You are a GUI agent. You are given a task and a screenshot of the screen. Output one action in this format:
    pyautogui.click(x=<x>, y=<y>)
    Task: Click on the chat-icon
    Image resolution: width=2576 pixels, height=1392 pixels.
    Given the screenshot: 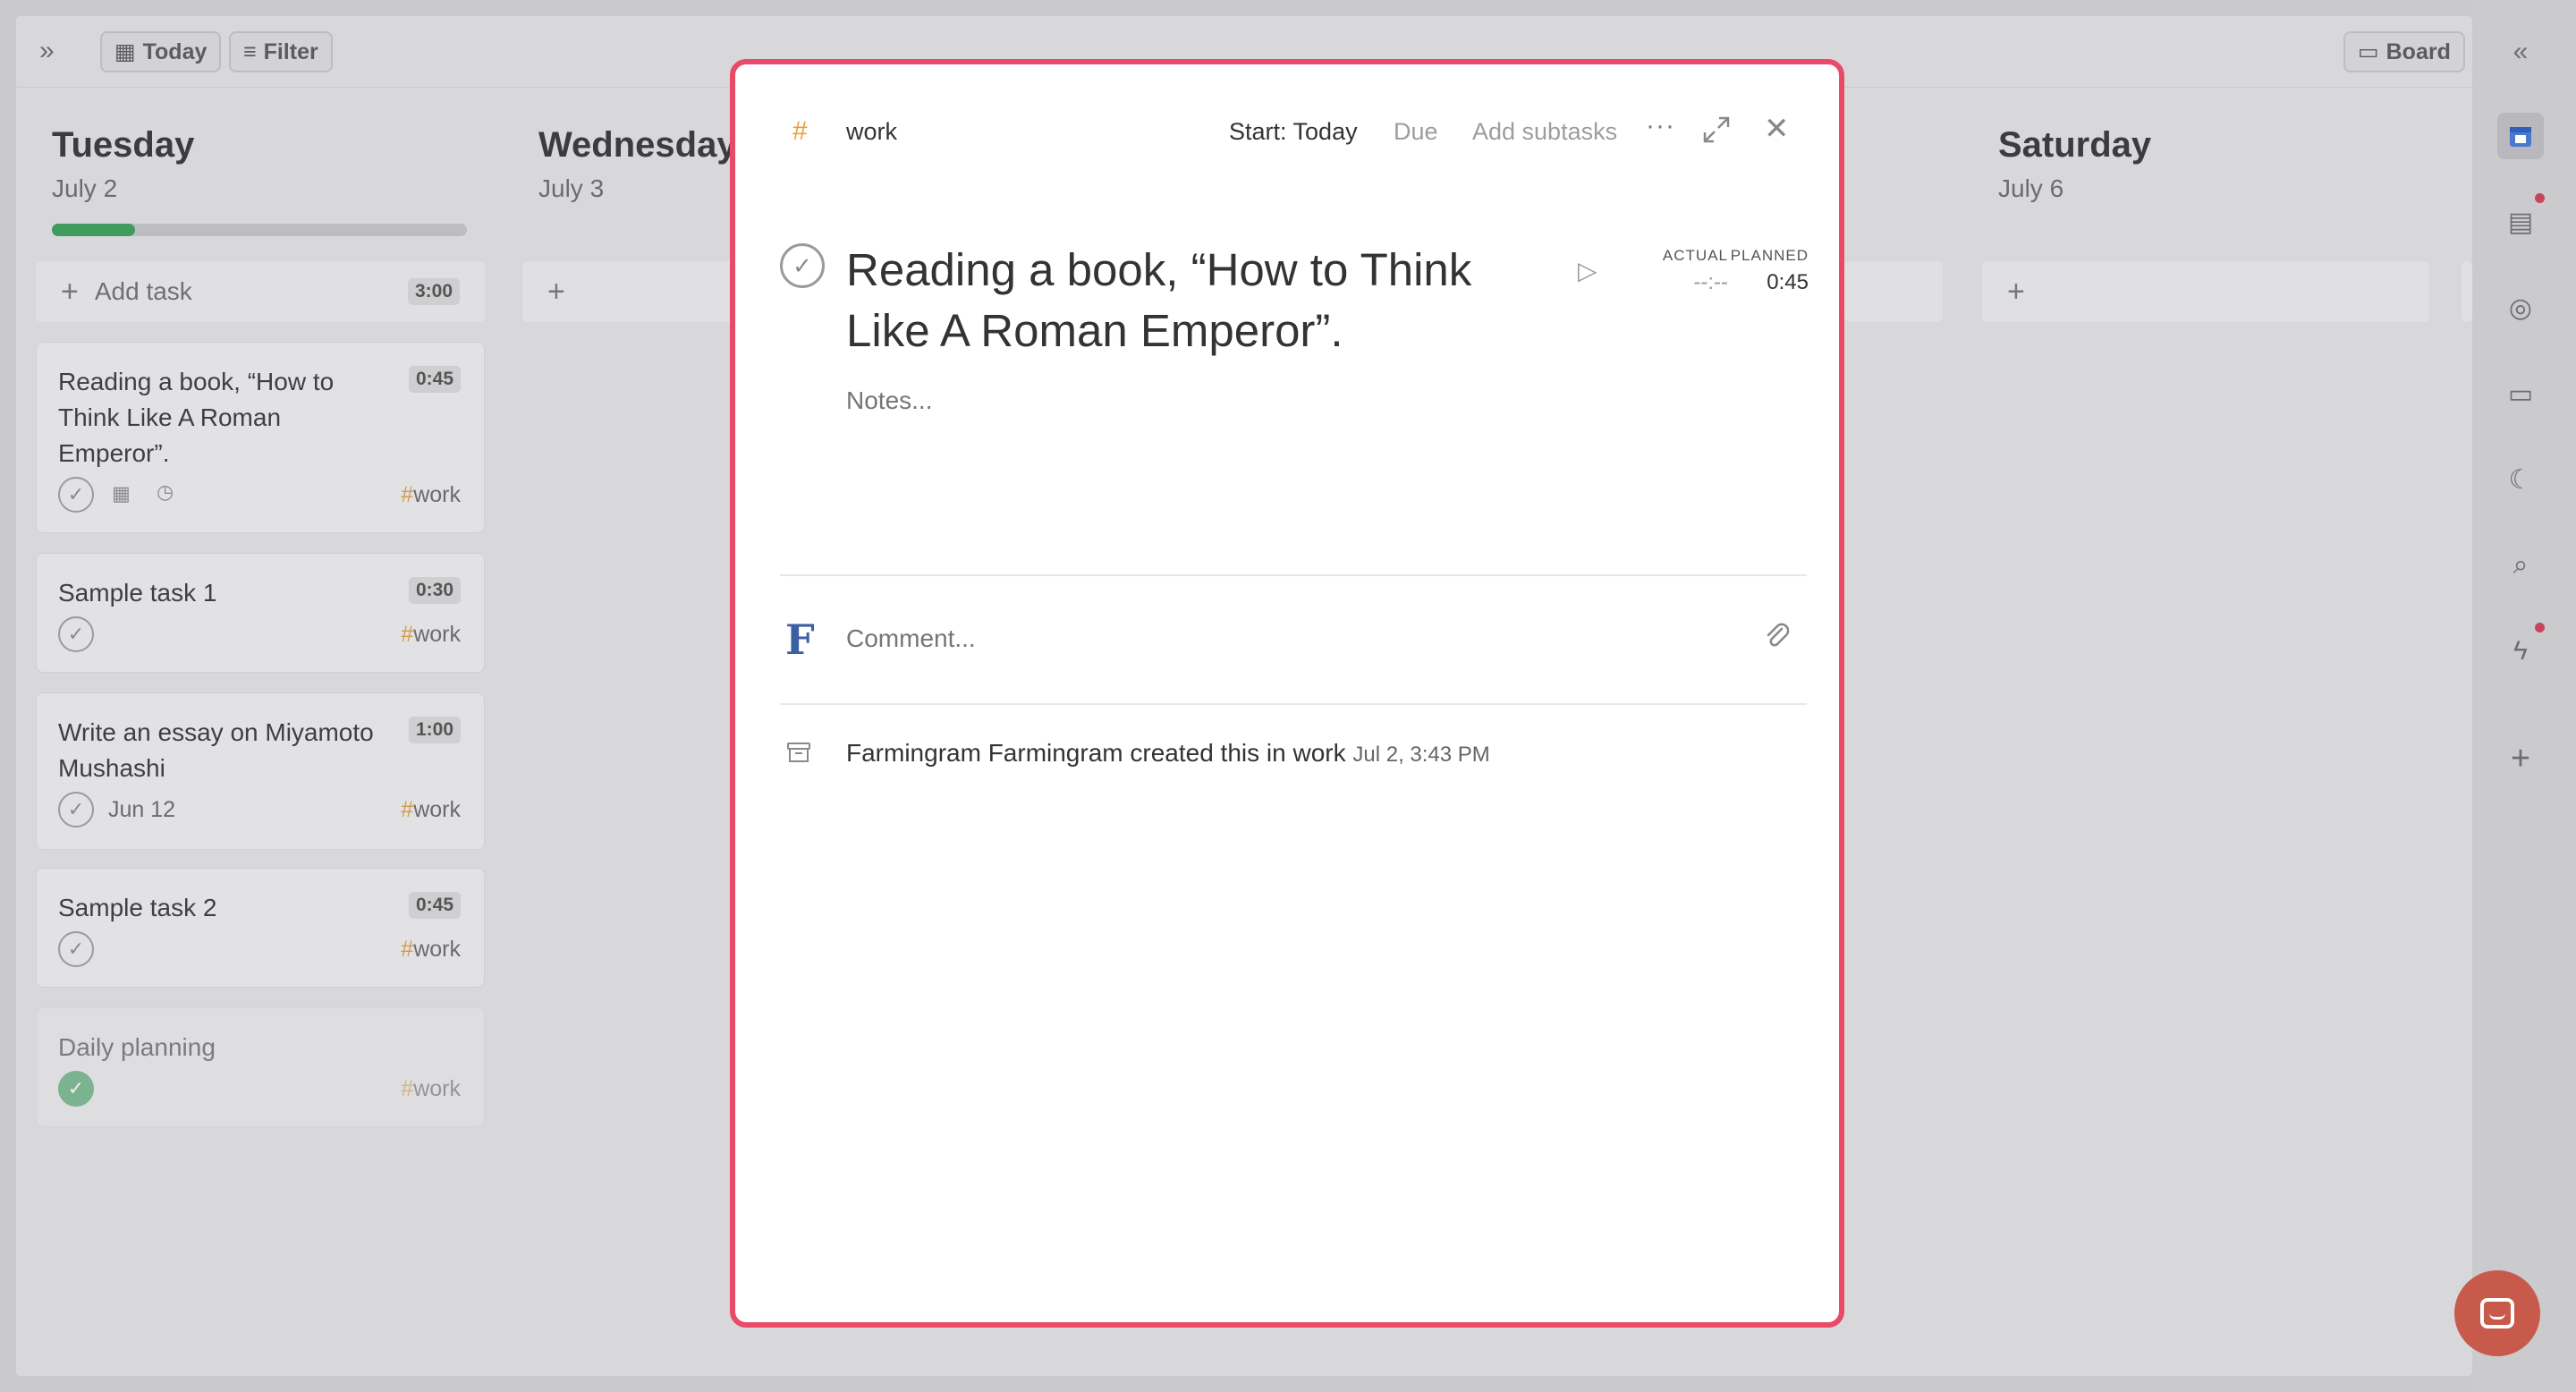 What is the action you would take?
    pyautogui.click(x=2497, y=1313)
    